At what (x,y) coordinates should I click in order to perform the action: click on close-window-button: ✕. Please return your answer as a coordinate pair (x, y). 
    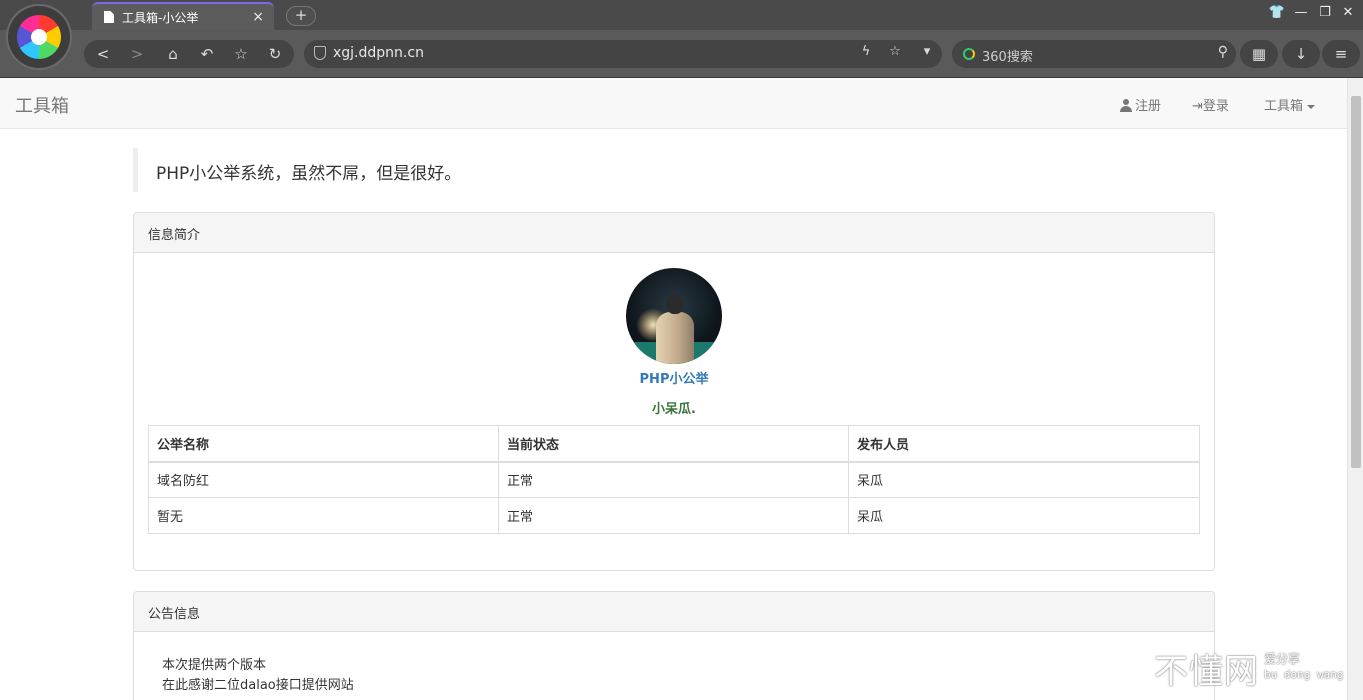
    Looking at the image, I should click on (1348, 12).